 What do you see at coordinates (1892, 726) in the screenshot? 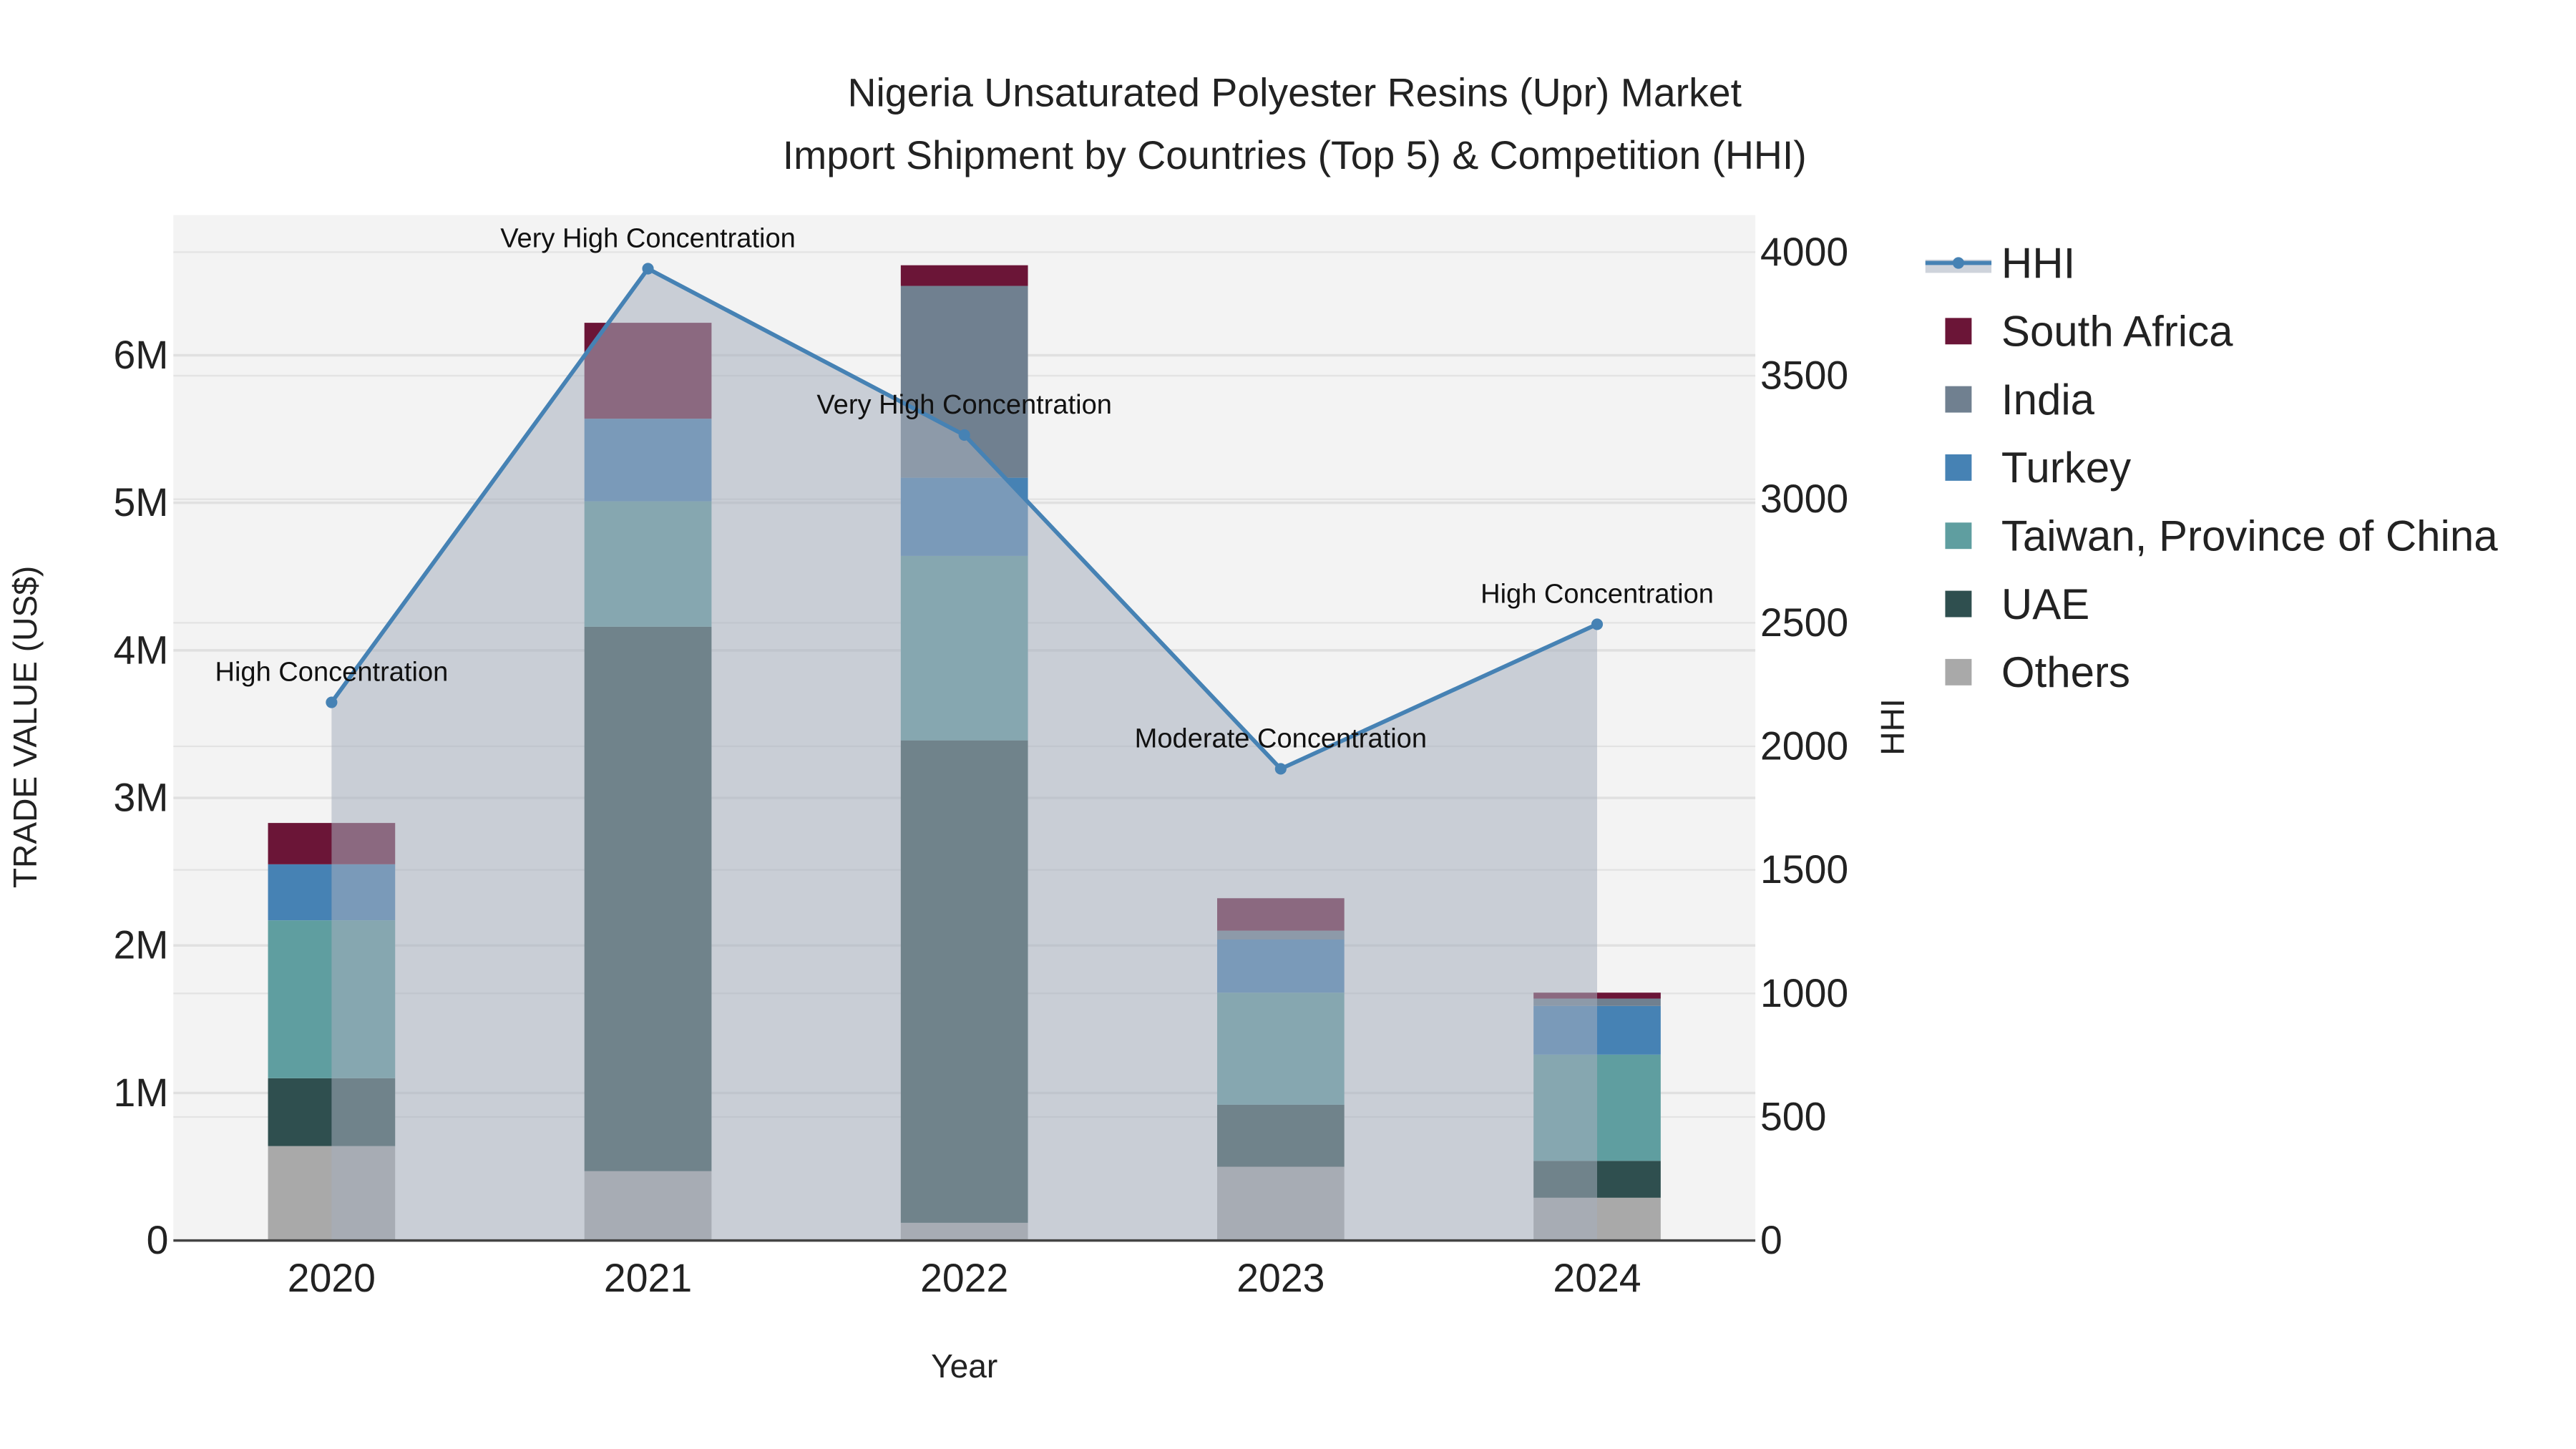
I see `y2-axis-title: HHI` at bounding box center [1892, 726].